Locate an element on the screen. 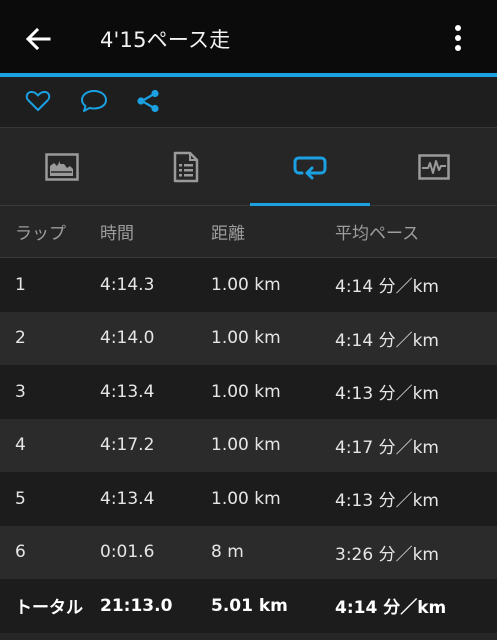  arrow-left-icon is located at coordinates (38, 39).